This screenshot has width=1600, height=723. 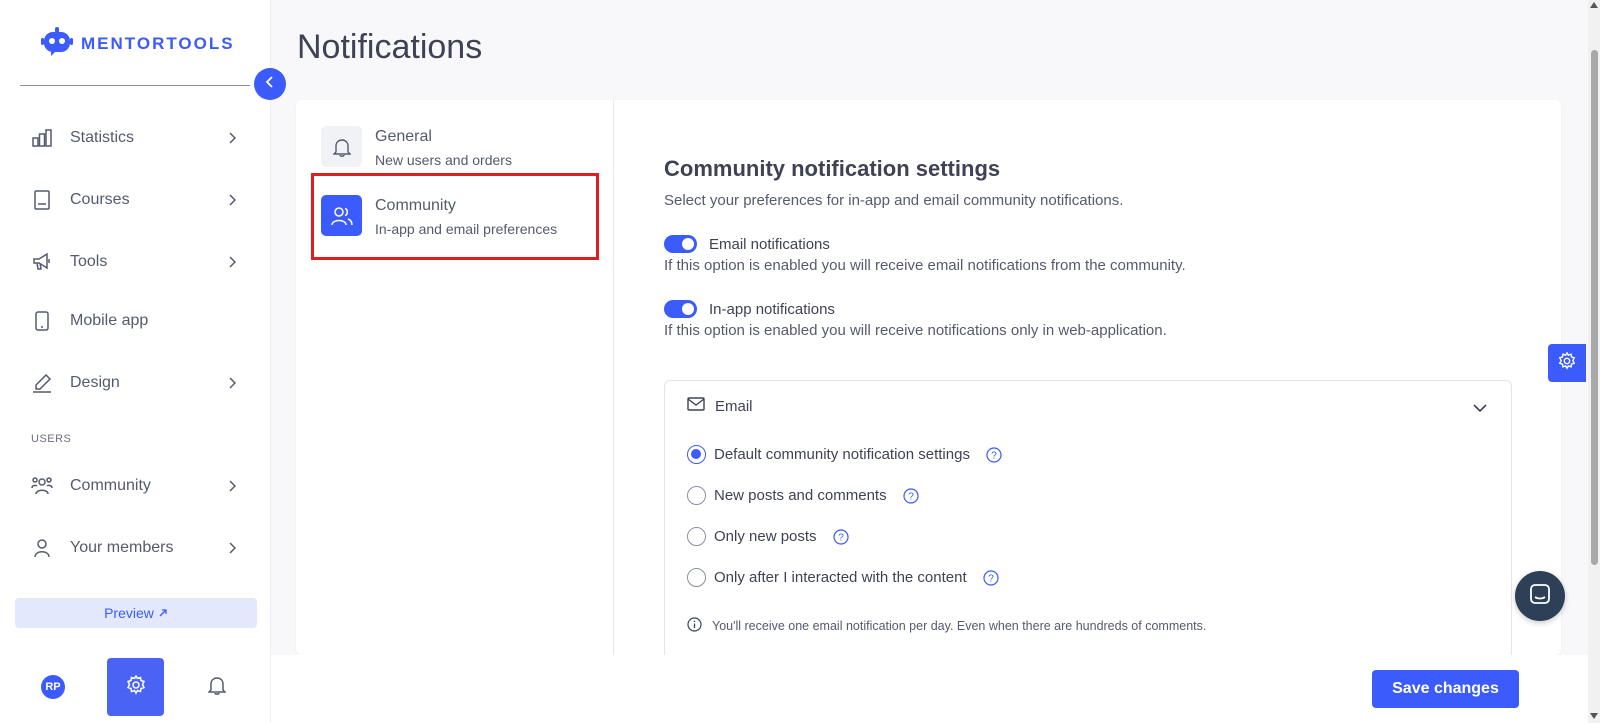 What do you see at coordinates (53, 687) in the screenshot?
I see `avatar: RP` at bounding box center [53, 687].